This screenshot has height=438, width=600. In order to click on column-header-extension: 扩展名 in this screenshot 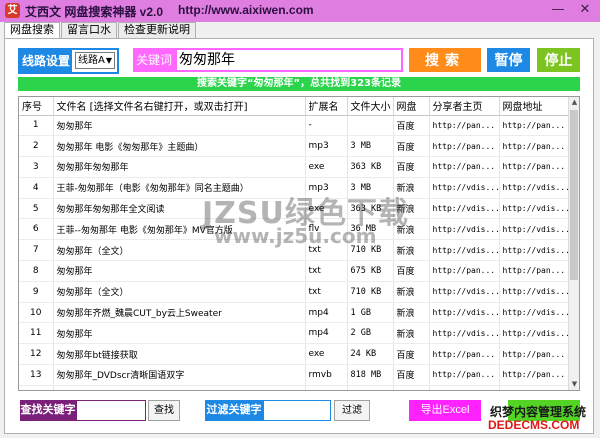, I will do `click(326, 106)`.